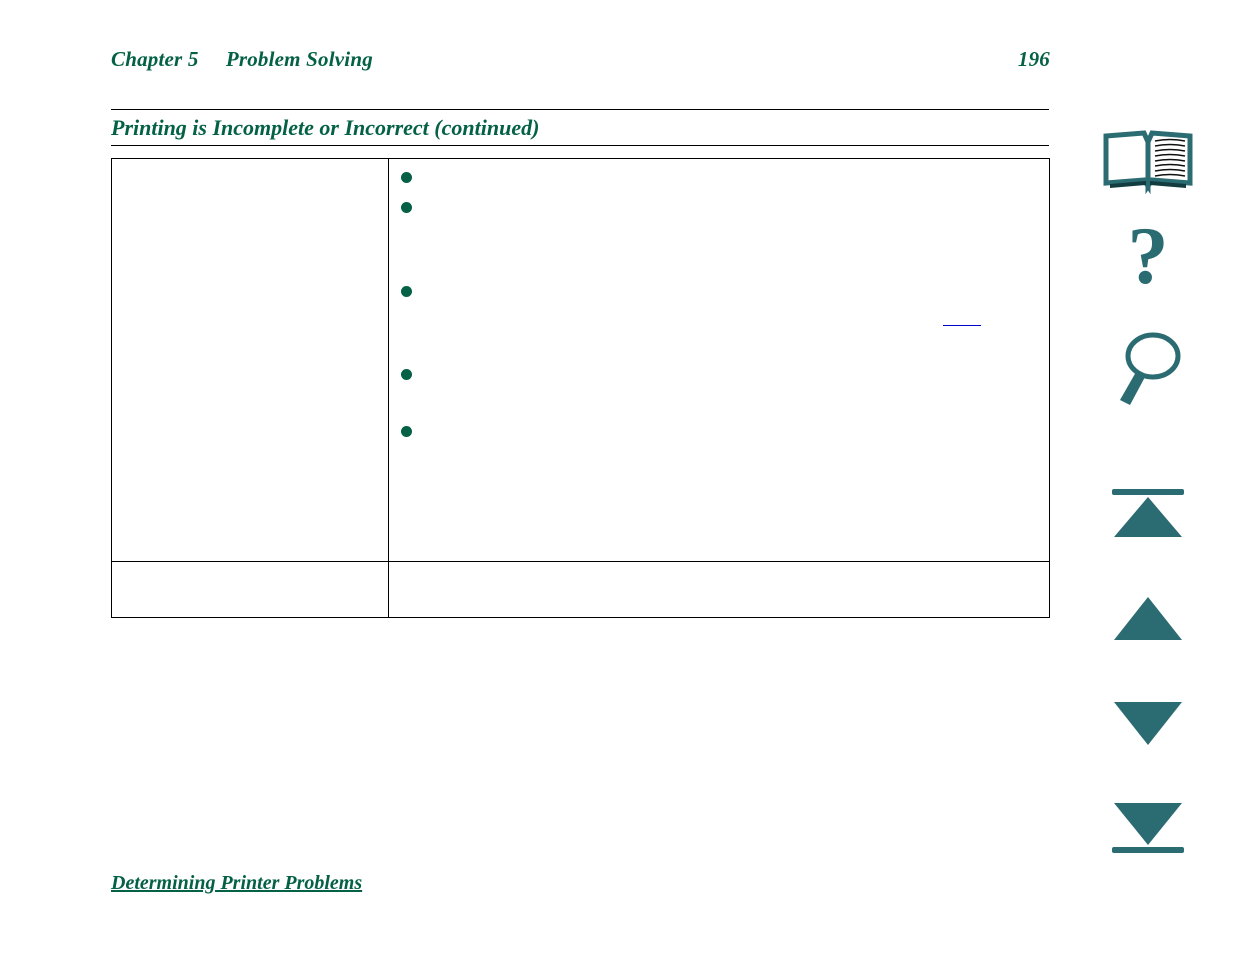 The height and width of the screenshot is (954, 1235). I want to click on footer-section-link: Determining Printer Problems, so click(236, 883).